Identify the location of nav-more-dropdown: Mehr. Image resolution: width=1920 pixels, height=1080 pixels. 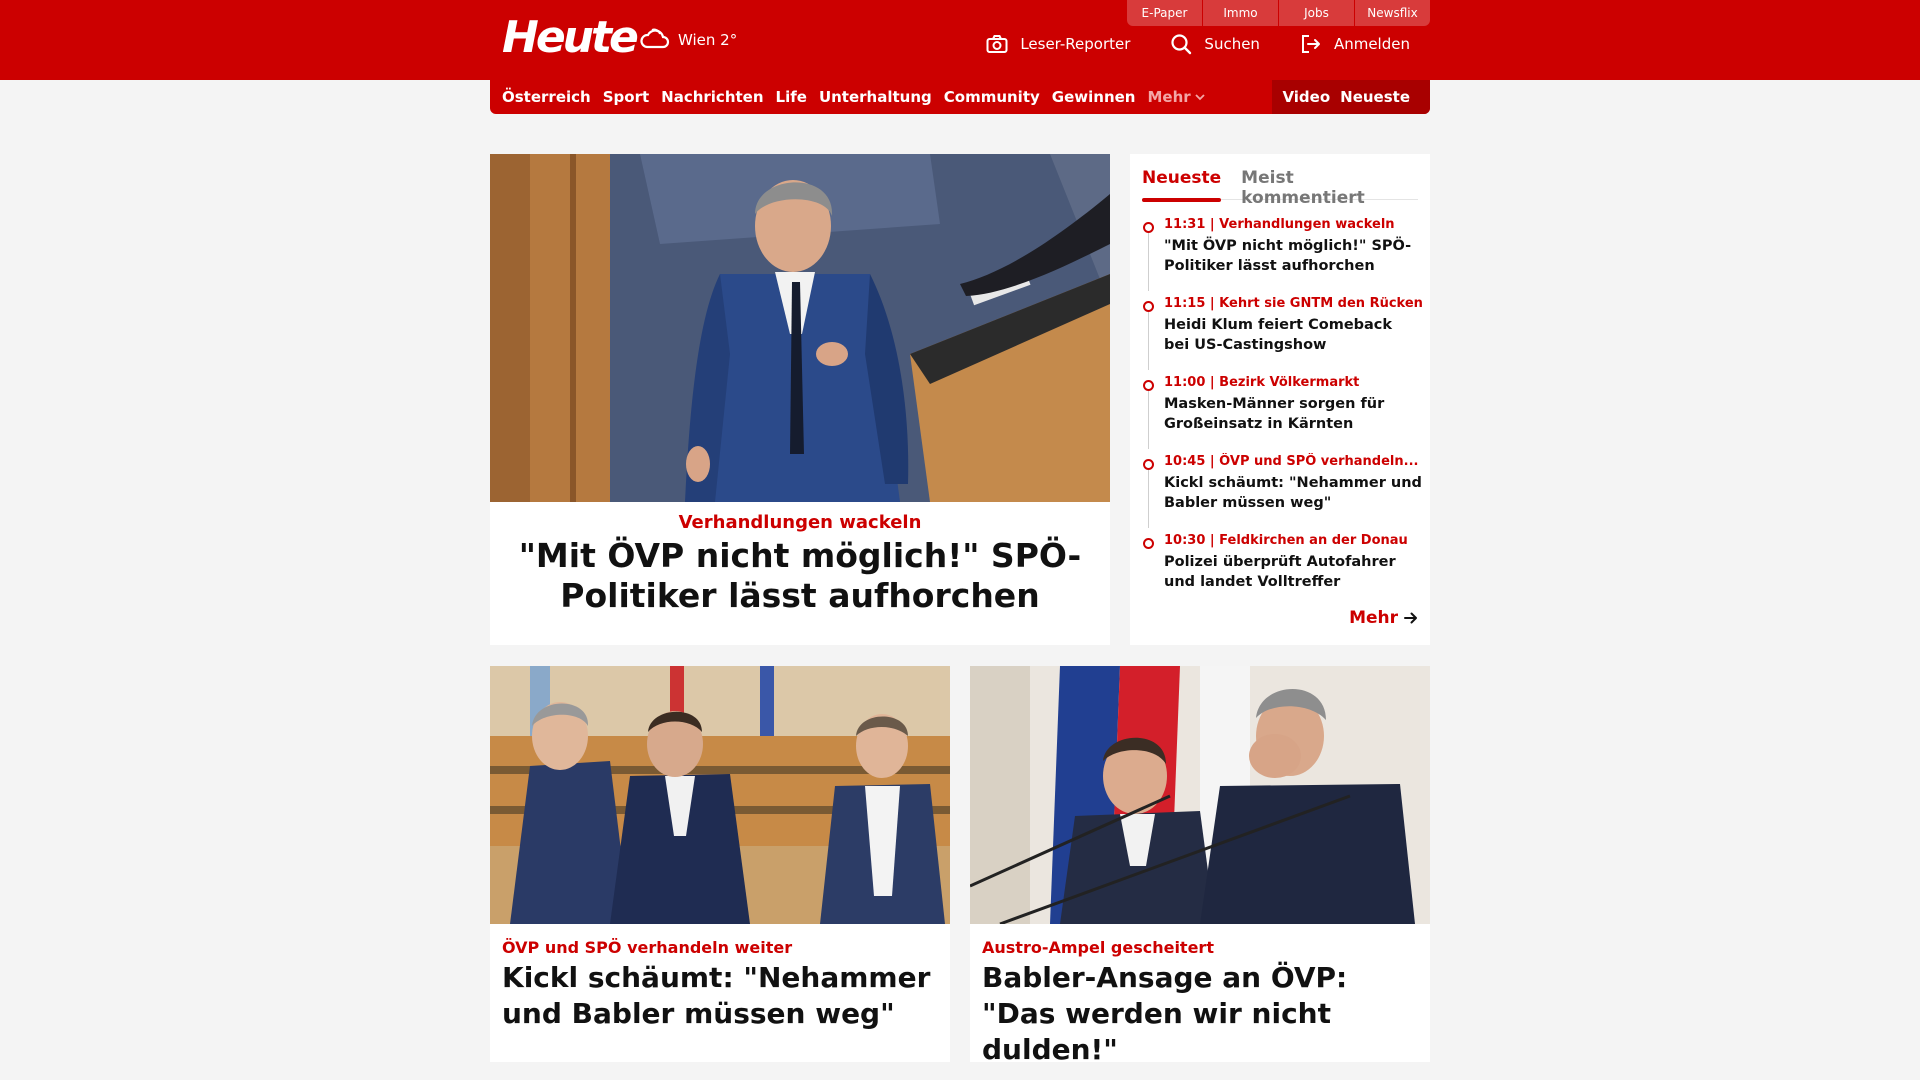
(1176, 97).